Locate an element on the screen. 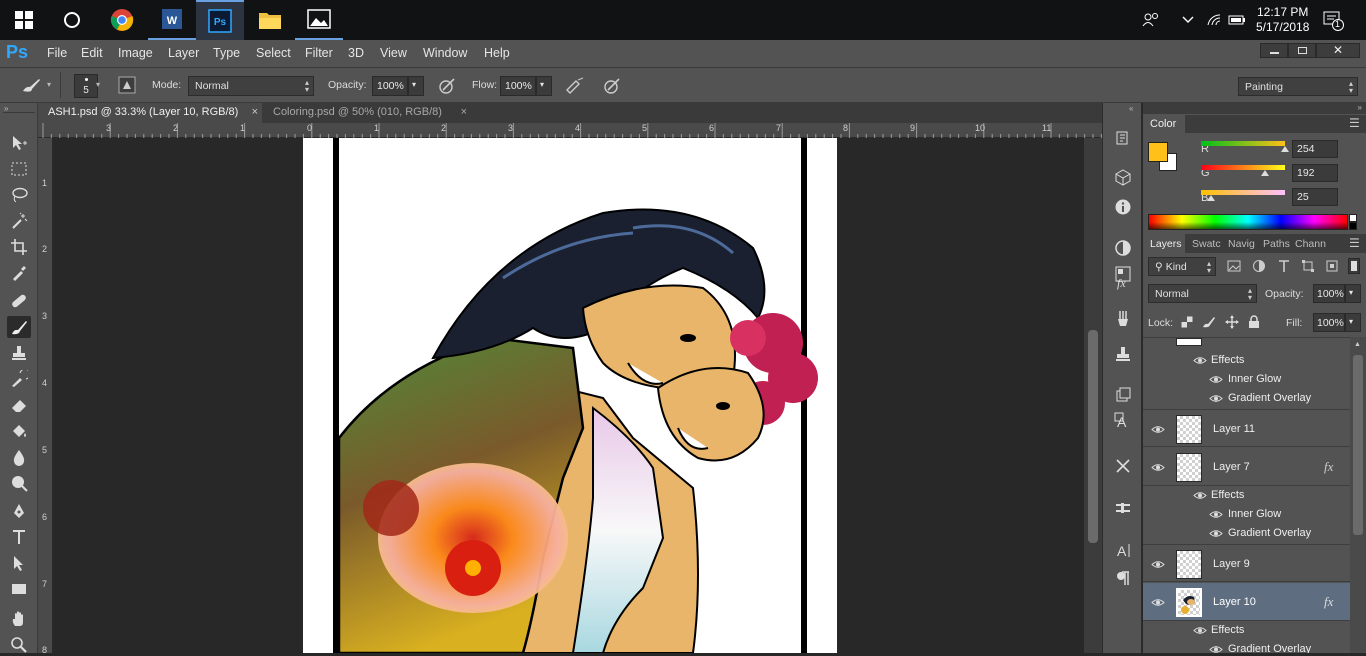  layer-row-layer-11: Layer 11 is located at coordinates (1246, 428).